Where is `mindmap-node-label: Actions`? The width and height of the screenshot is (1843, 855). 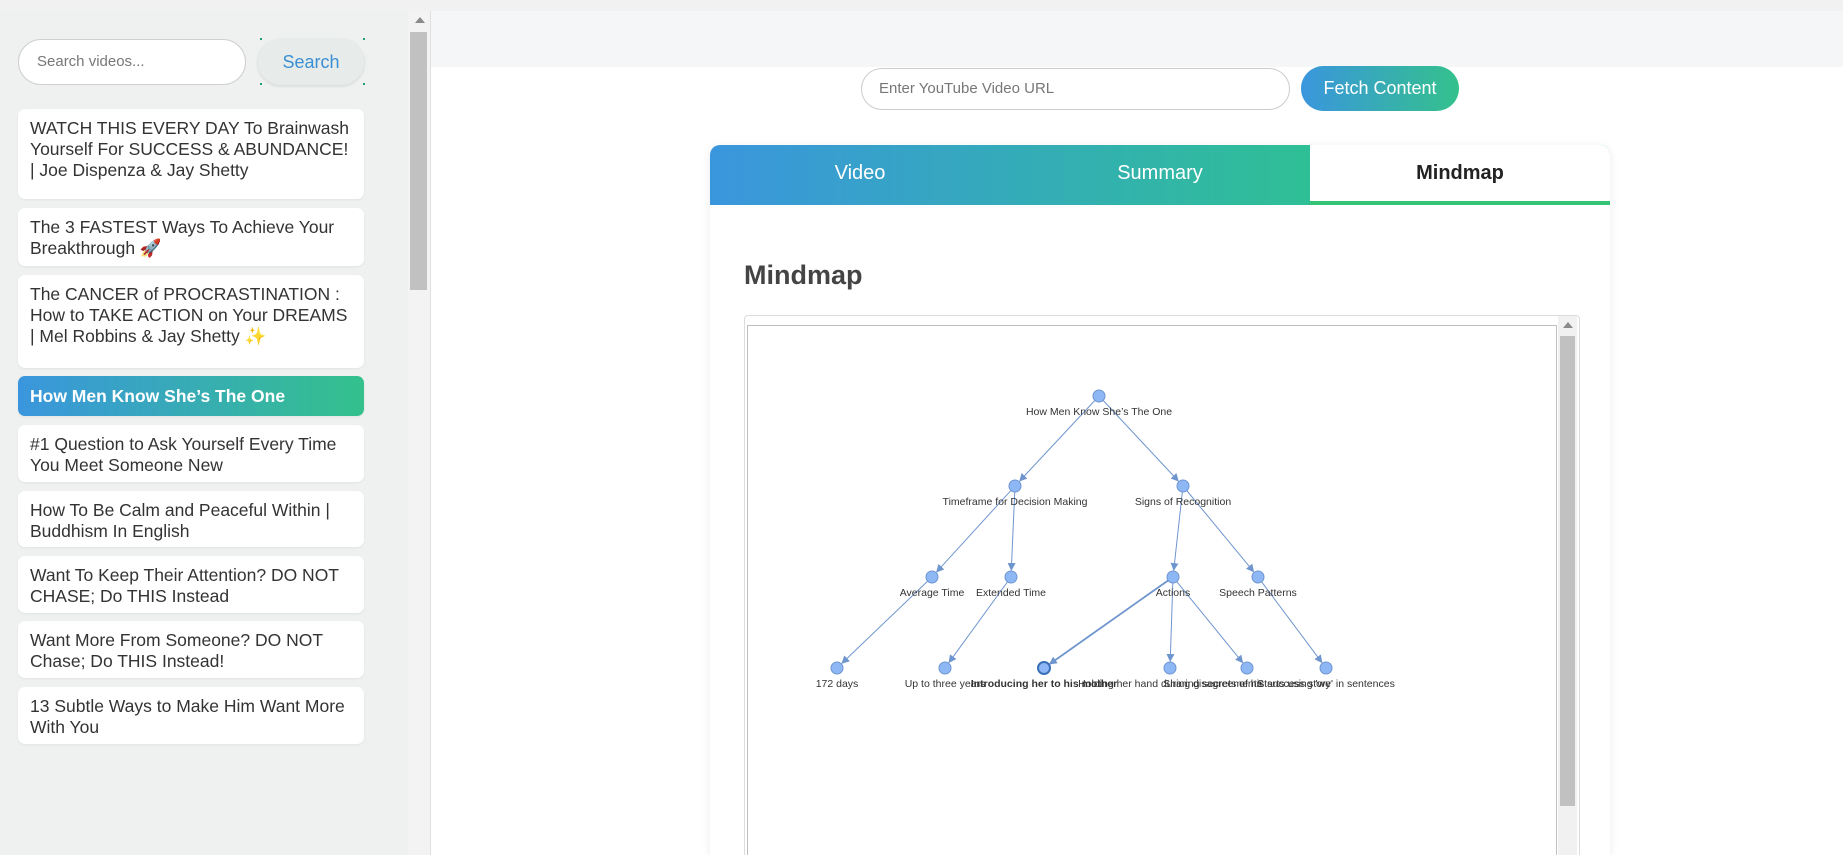 mindmap-node-label: Actions is located at coordinates (1173, 593).